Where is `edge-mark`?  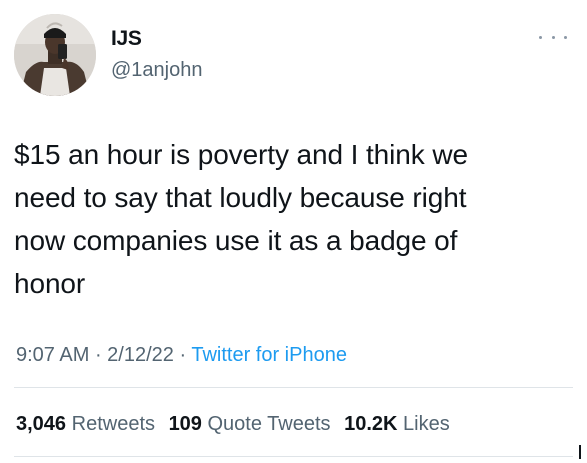 edge-mark is located at coordinates (580, 452).